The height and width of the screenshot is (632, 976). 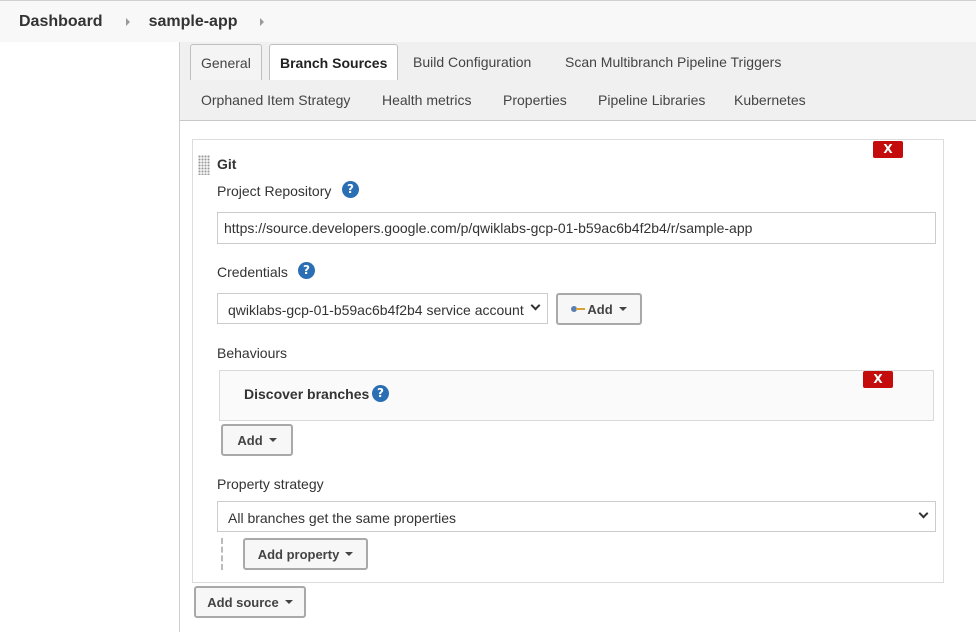 I want to click on tab-orphaned-item-strategy: Orphaned Item Strategy, so click(x=275, y=100).